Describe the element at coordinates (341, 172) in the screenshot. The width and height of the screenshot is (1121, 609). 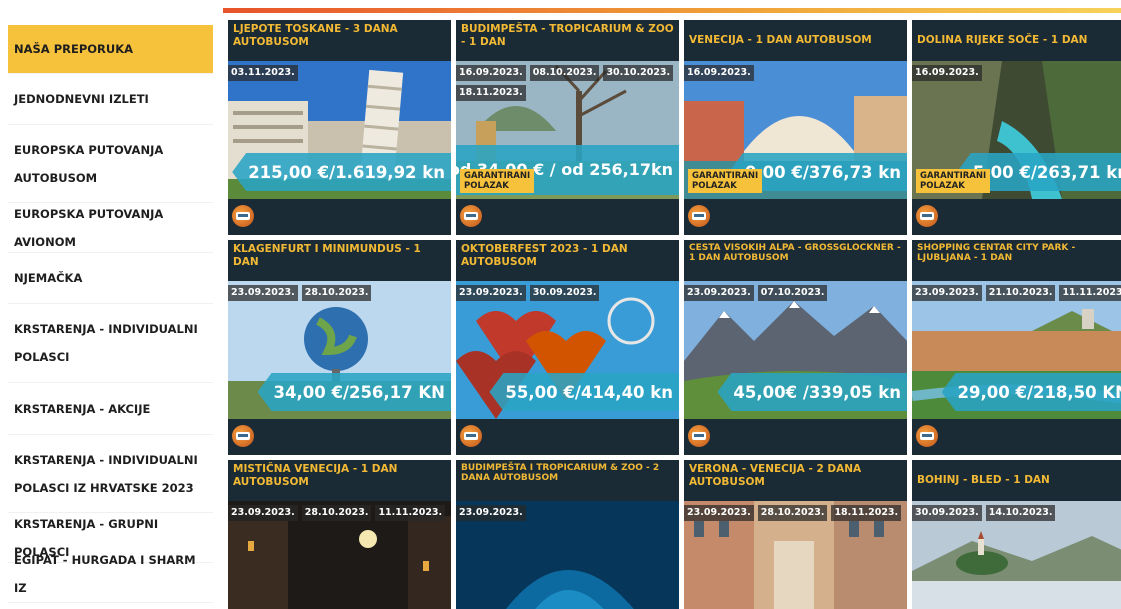
I see `price-tag: 215,00 €/1.619,92 kn` at that location.